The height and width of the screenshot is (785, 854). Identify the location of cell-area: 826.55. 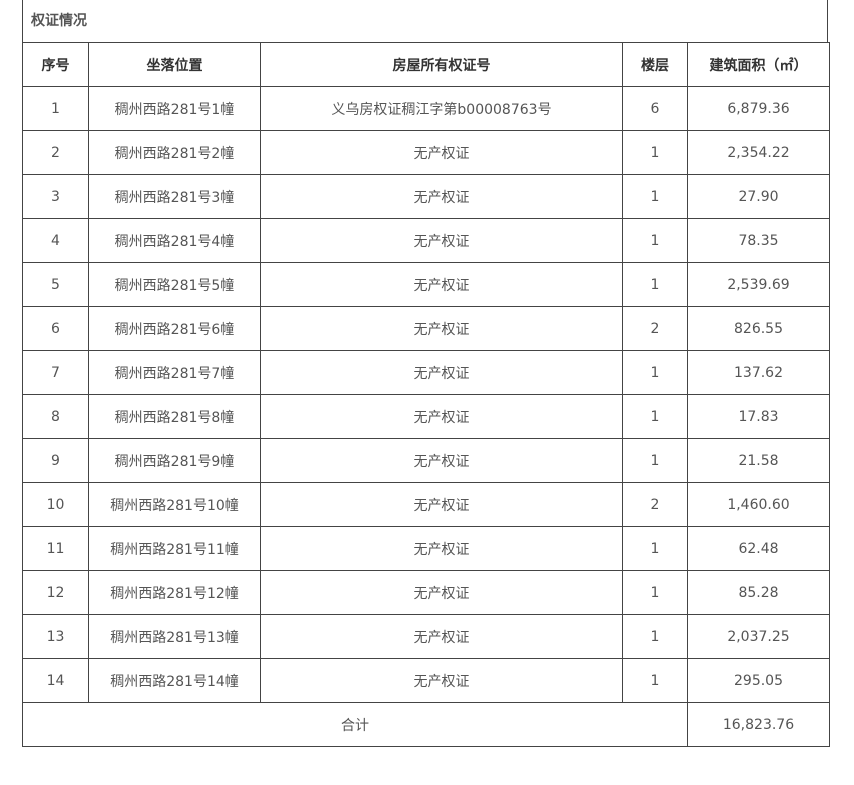
(758, 328).